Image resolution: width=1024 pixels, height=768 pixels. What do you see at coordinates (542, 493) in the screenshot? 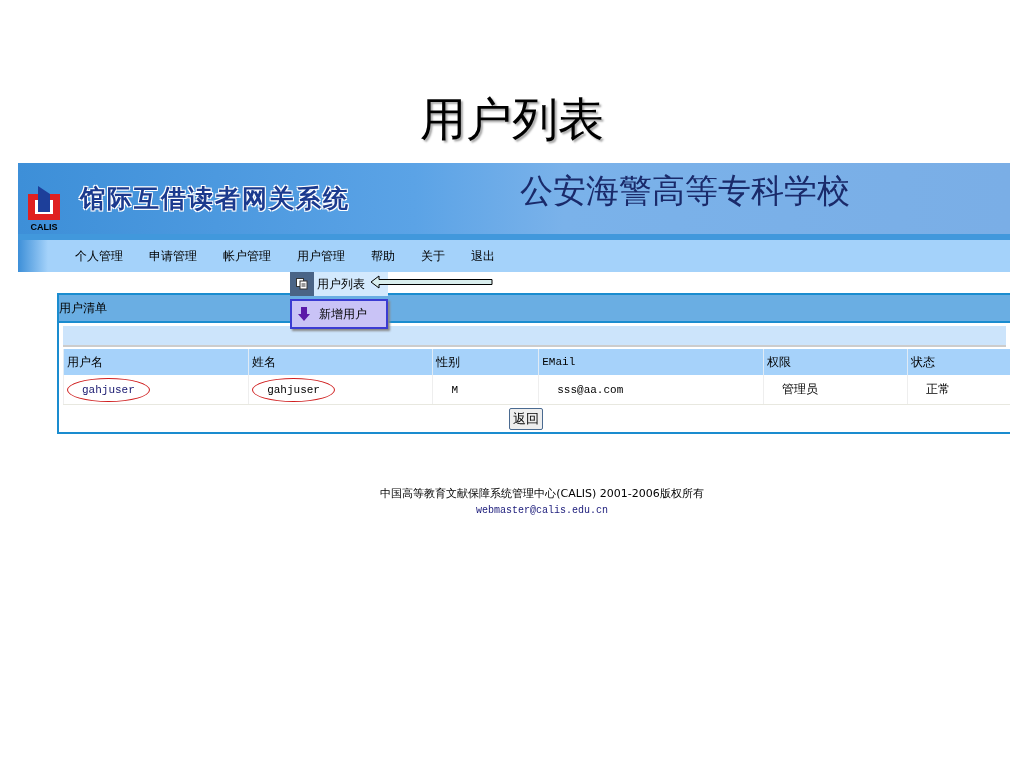
I see `copyright-text: 中国高等教育文献保障系统管理中心(CALIS) 2001-2006版权所有` at bounding box center [542, 493].